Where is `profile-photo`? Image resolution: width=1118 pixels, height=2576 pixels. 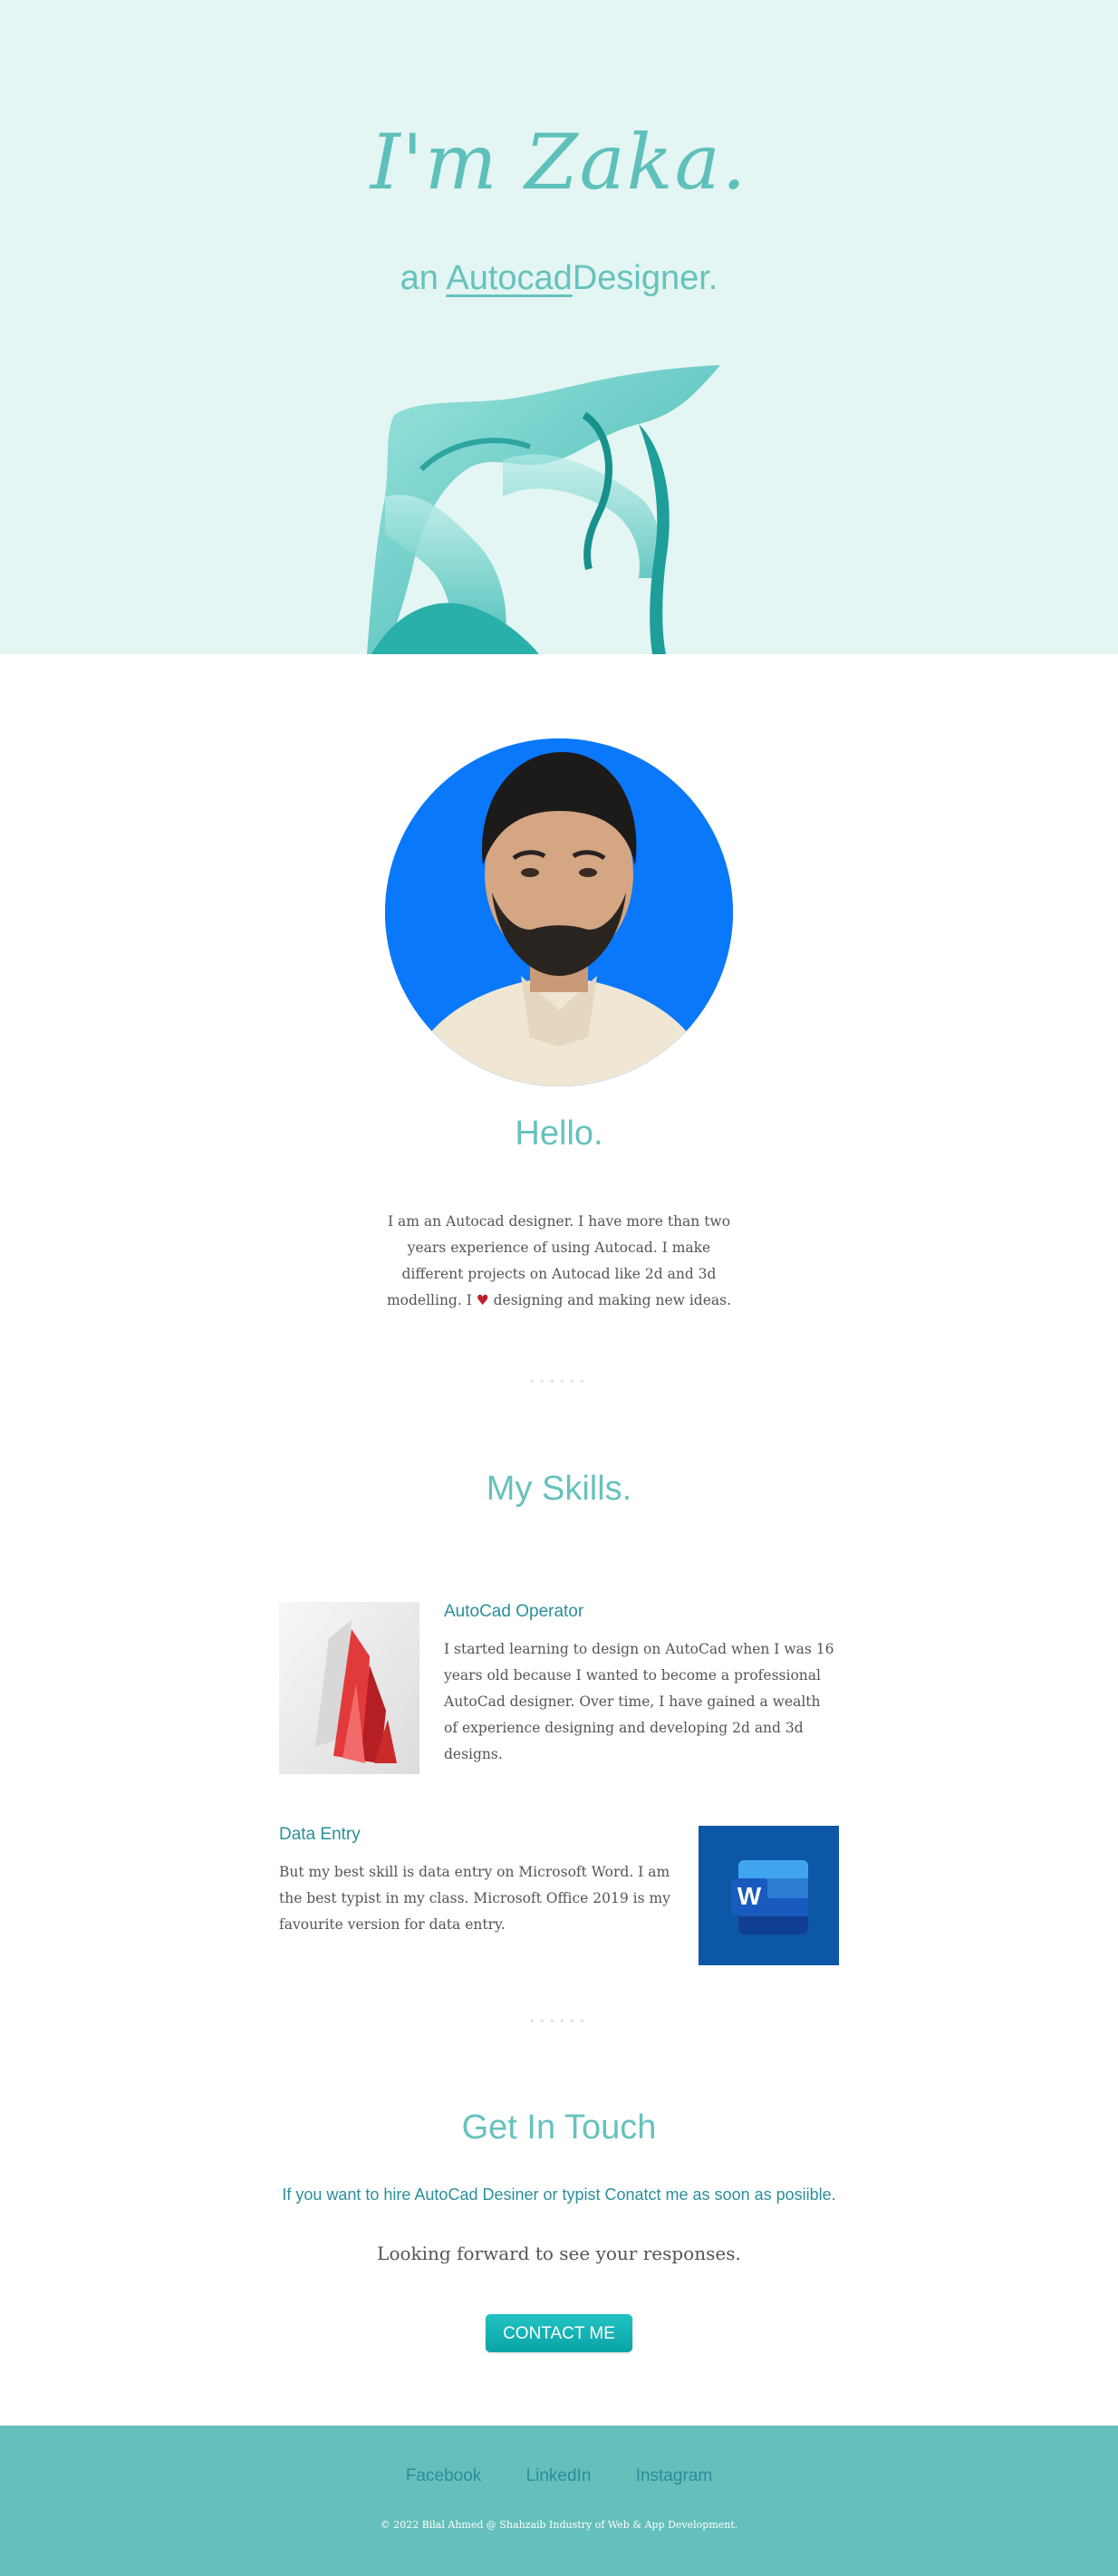 profile-photo is located at coordinates (559, 912).